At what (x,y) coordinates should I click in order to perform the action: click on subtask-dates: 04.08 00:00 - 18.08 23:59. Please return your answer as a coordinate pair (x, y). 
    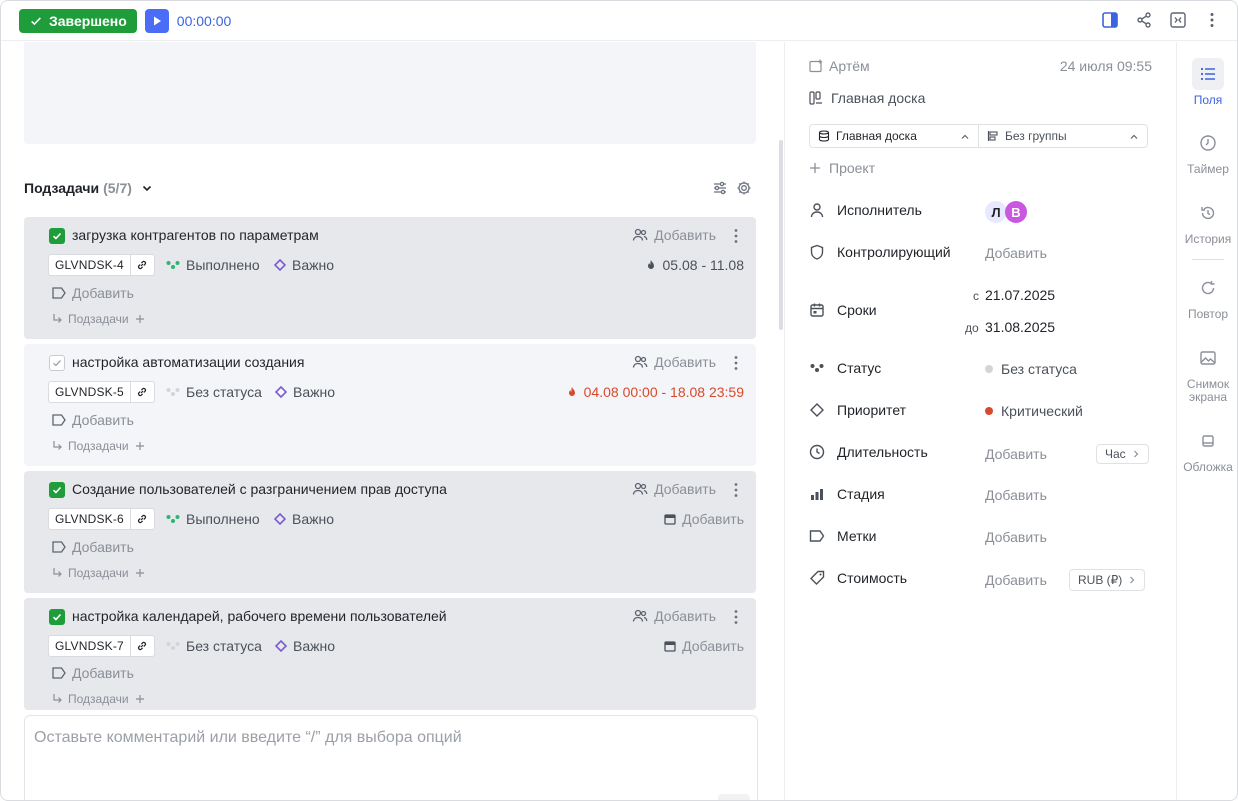
    Looking at the image, I should click on (655, 392).